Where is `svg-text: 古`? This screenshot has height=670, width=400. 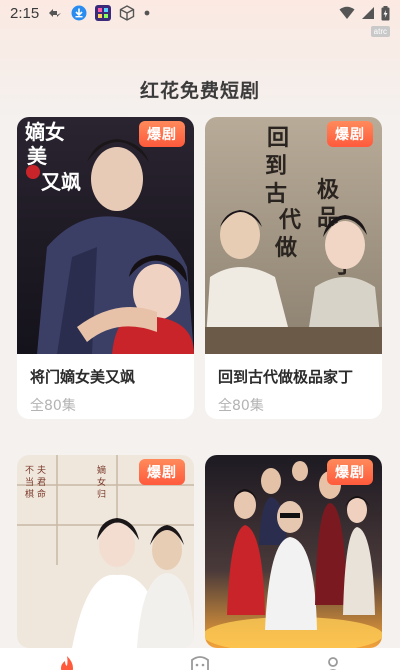
svg-text: 古 is located at coordinates (276, 194).